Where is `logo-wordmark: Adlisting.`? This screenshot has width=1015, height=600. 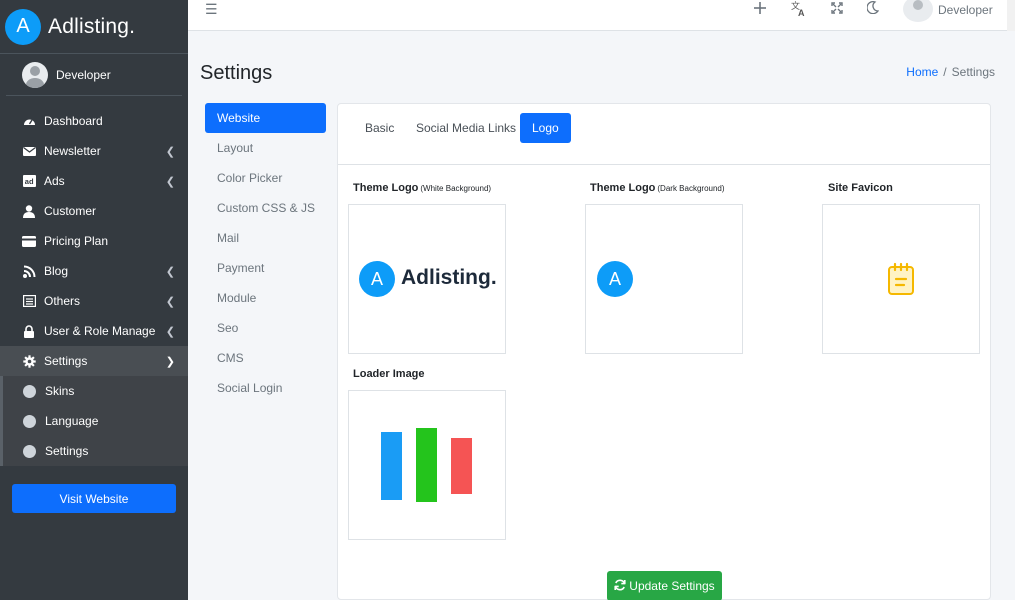
logo-wordmark: Adlisting. is located at coordinates (449, 277).